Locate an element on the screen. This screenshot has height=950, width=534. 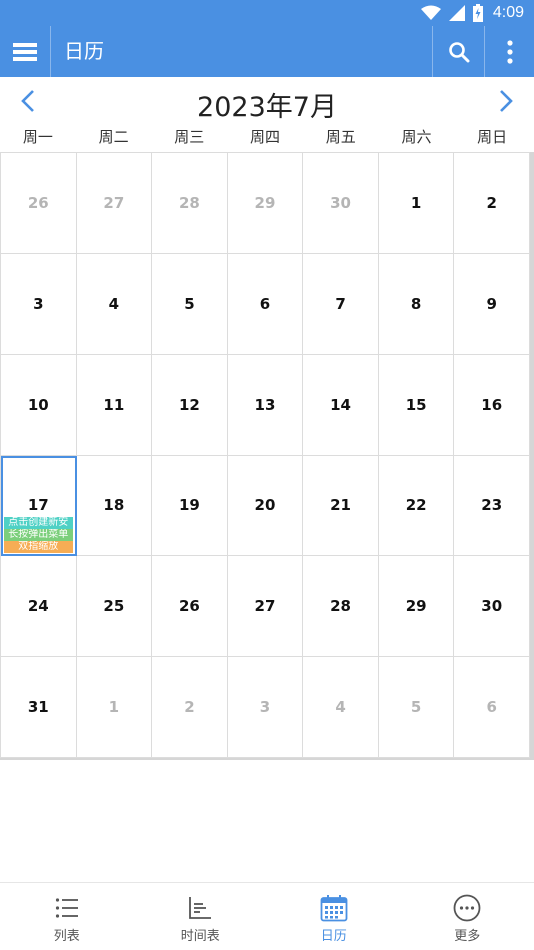
tab-list: 列表 is located at coordinates (67, 916).